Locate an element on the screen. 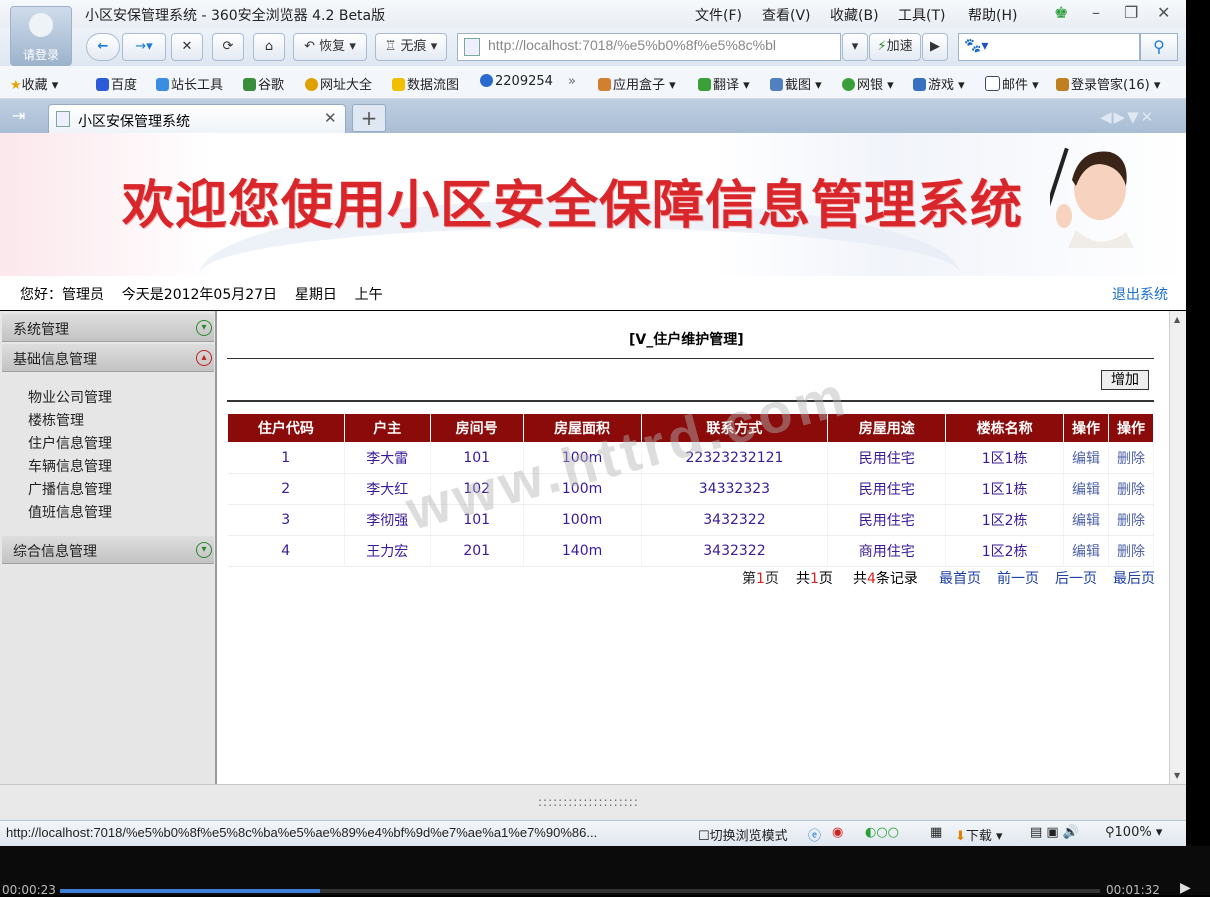 This screenshot has width=1210, height=897. bookmark-baidu: 百度 is located at coordinates (116, 83).